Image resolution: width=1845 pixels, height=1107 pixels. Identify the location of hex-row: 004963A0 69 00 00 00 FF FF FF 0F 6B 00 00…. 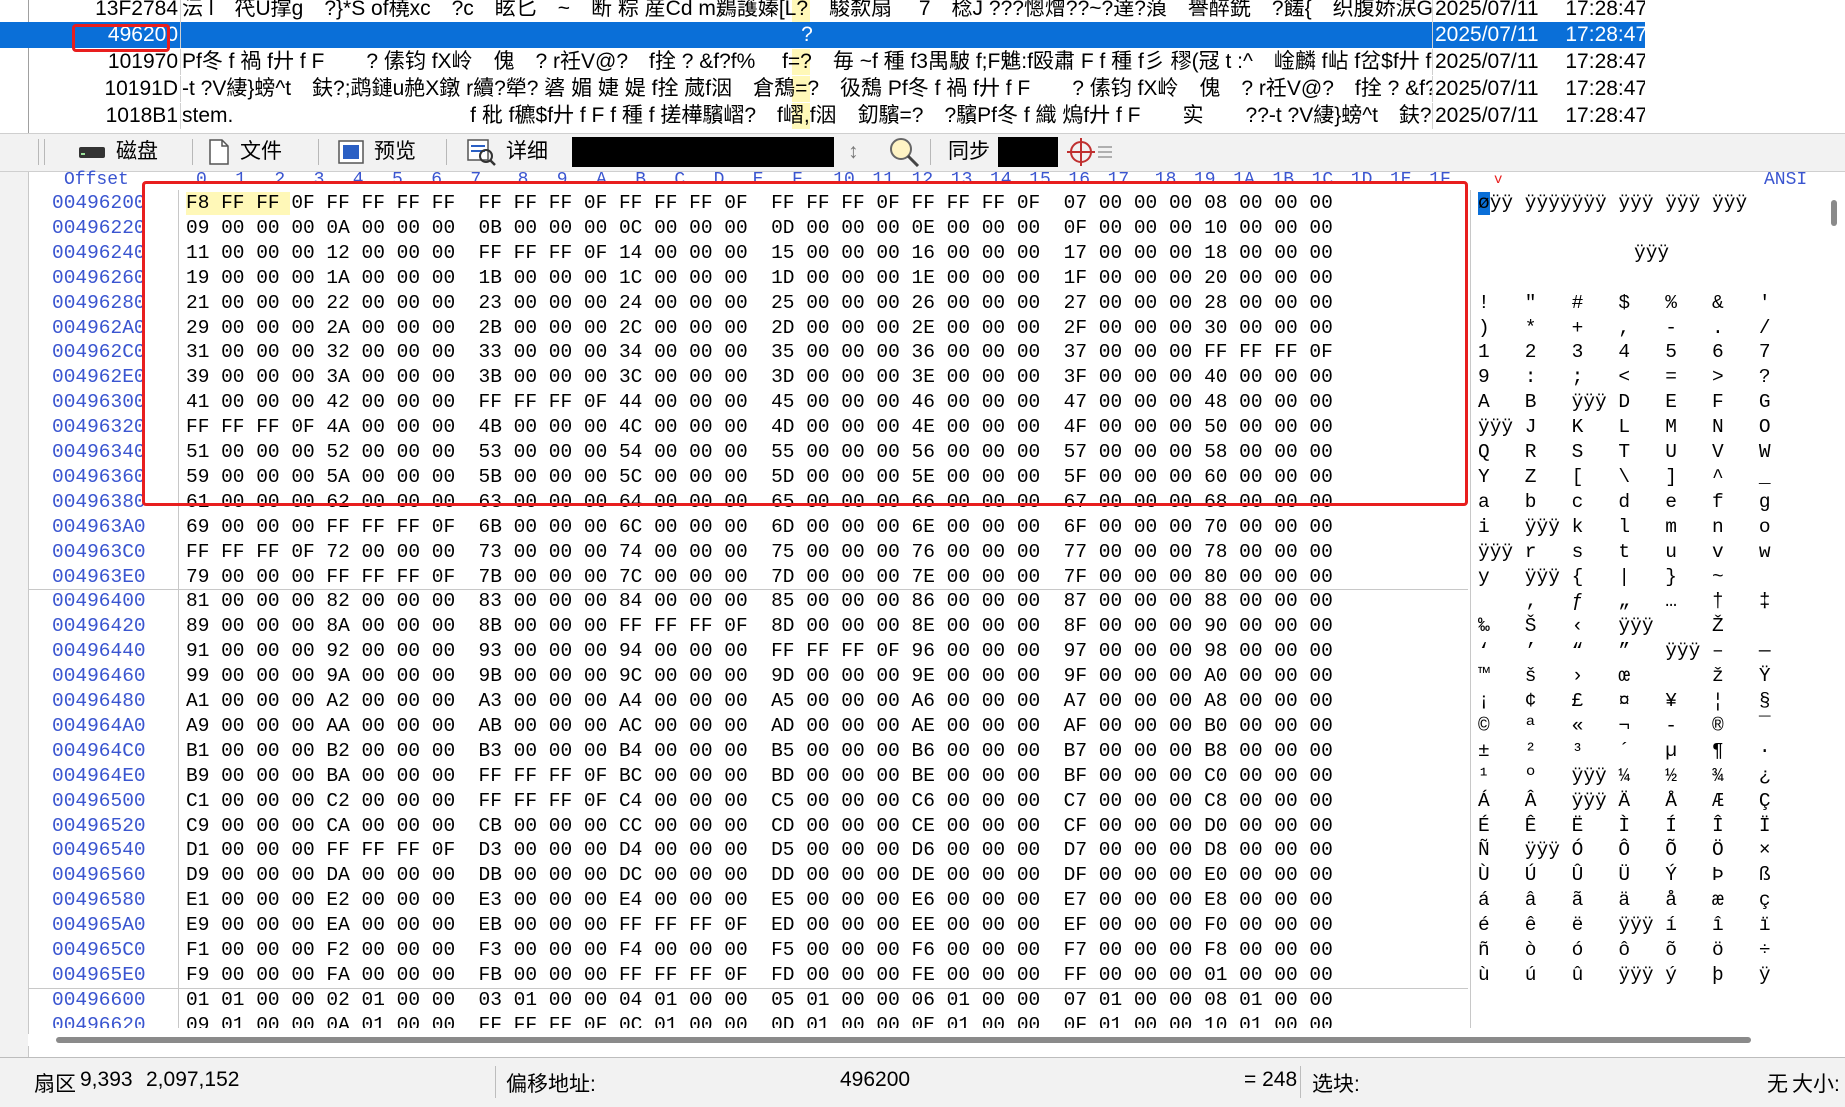
(922, 527).